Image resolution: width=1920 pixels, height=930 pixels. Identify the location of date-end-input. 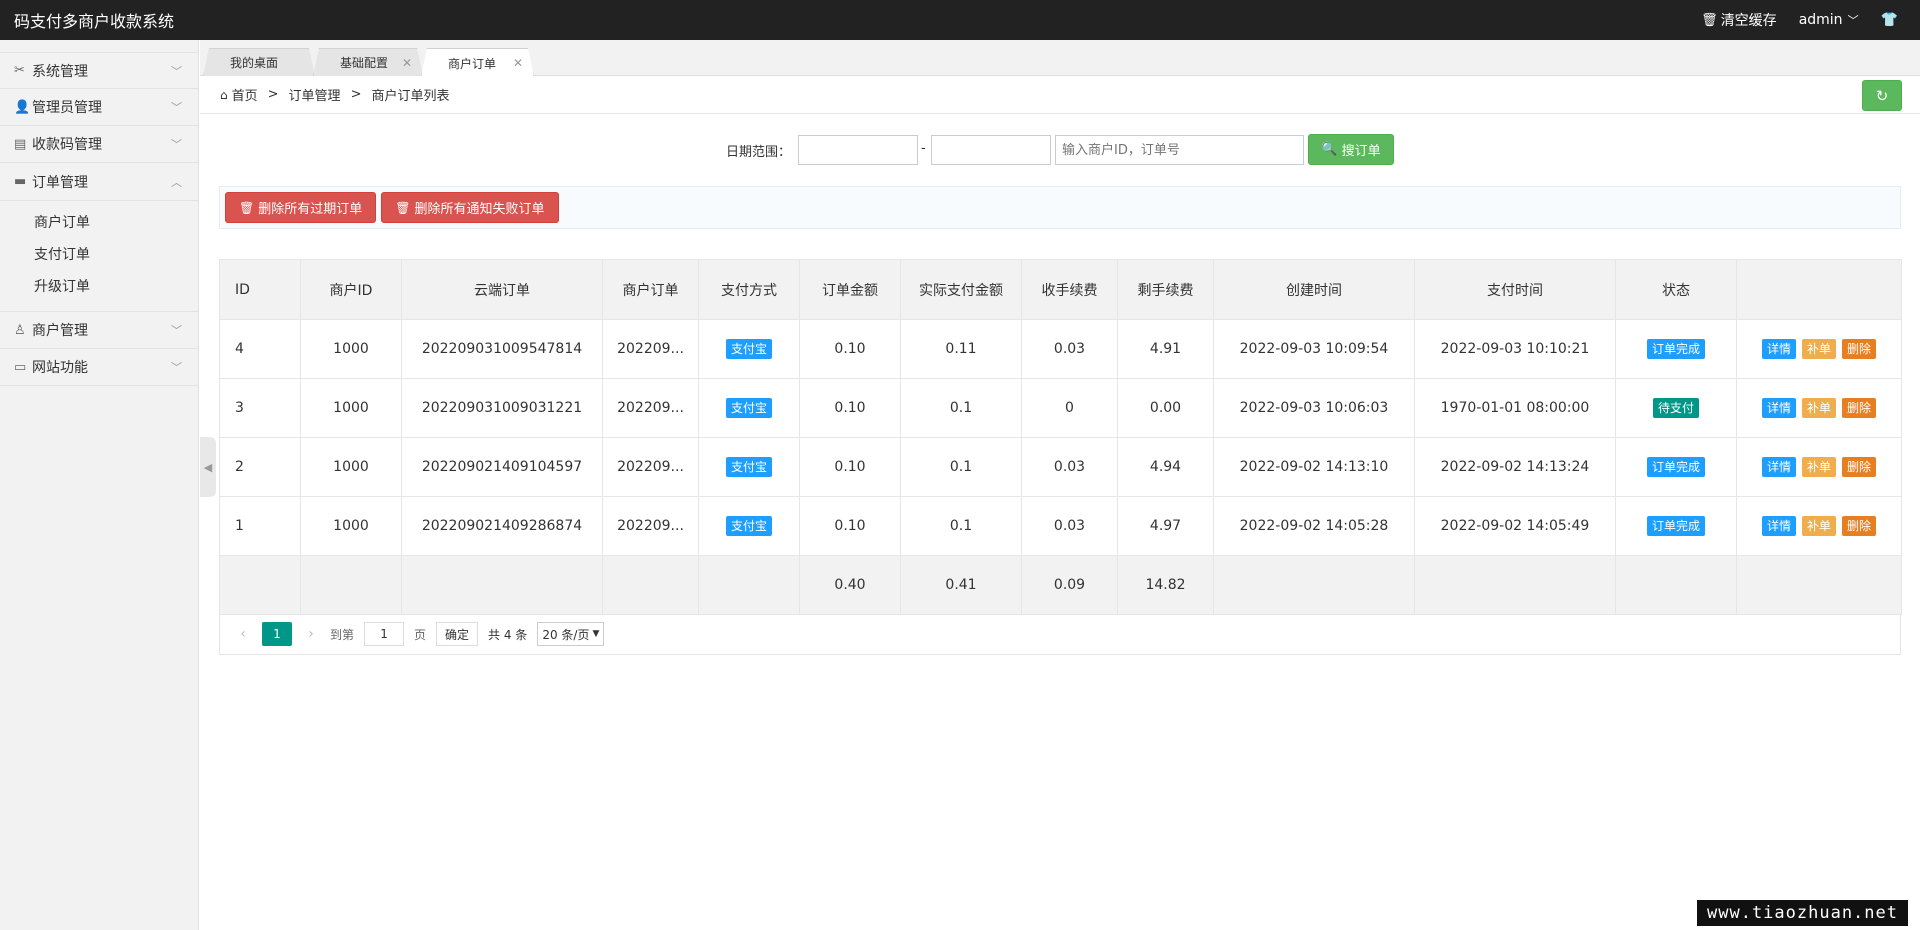
(991, 150).